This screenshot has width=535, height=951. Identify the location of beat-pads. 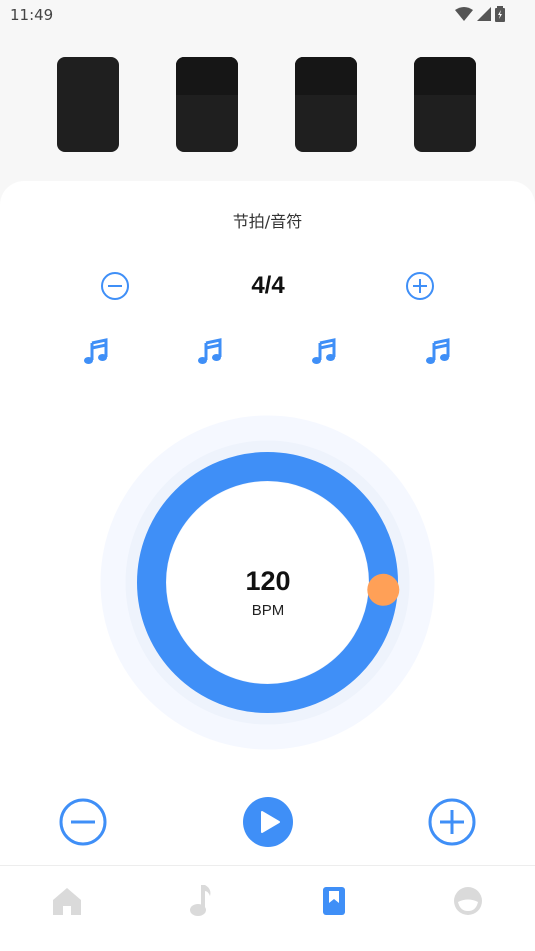
(267, 104).